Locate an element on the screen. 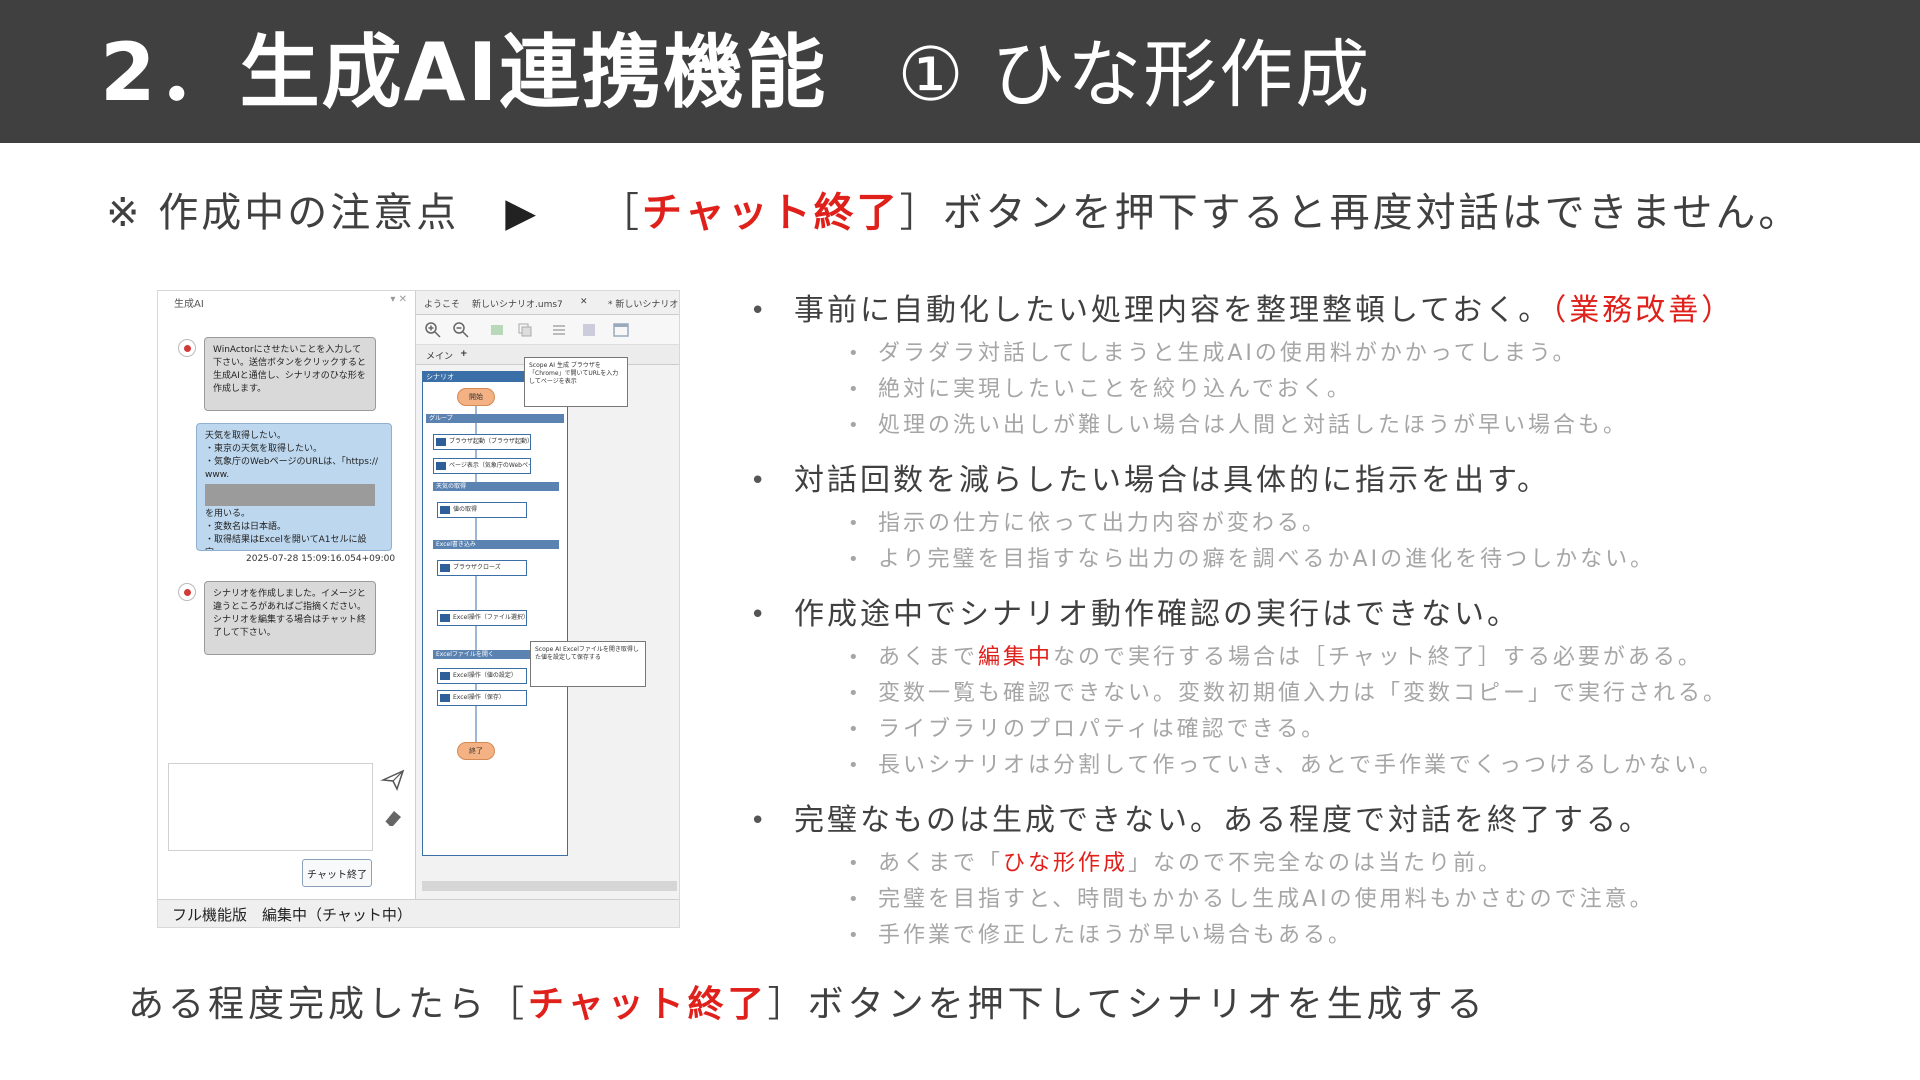 The width and height of the screenshot is (1920, 1080). add-tab-icon: + is located at coordinates (464, 354).